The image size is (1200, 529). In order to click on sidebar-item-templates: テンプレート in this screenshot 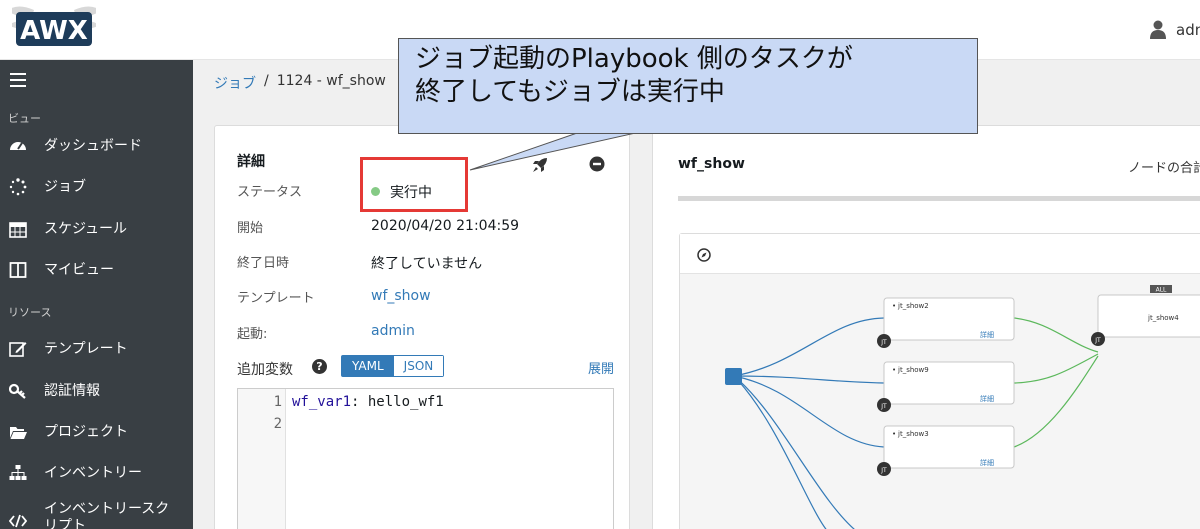, I will do `click(96, 349)`.